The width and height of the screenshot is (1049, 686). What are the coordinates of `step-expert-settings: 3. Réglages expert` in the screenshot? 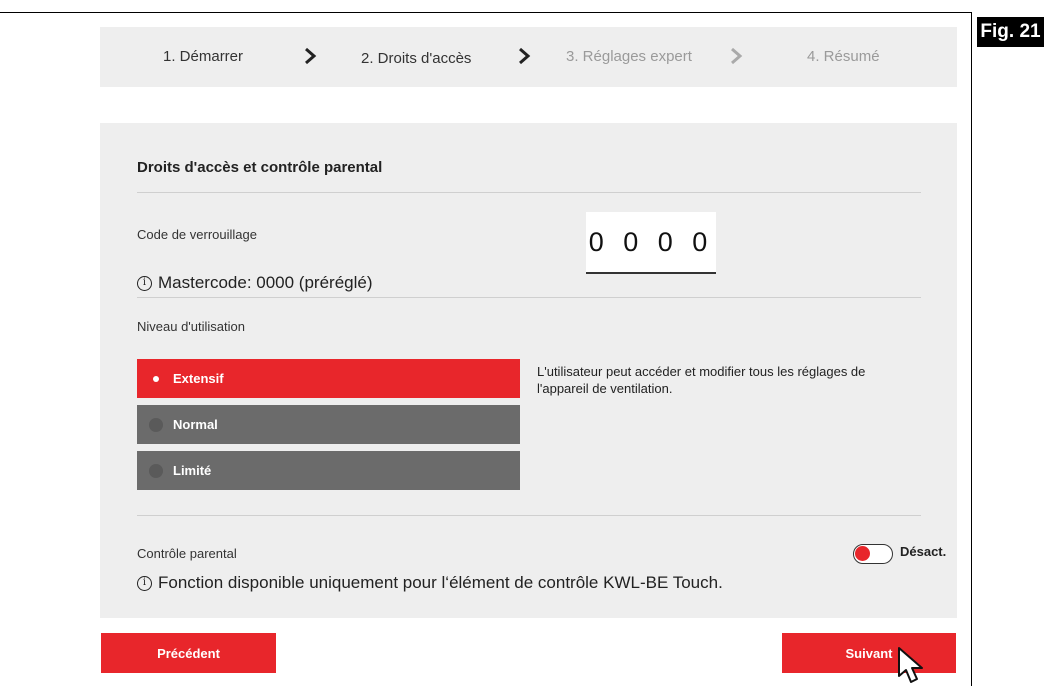 It's located at (629, 56).